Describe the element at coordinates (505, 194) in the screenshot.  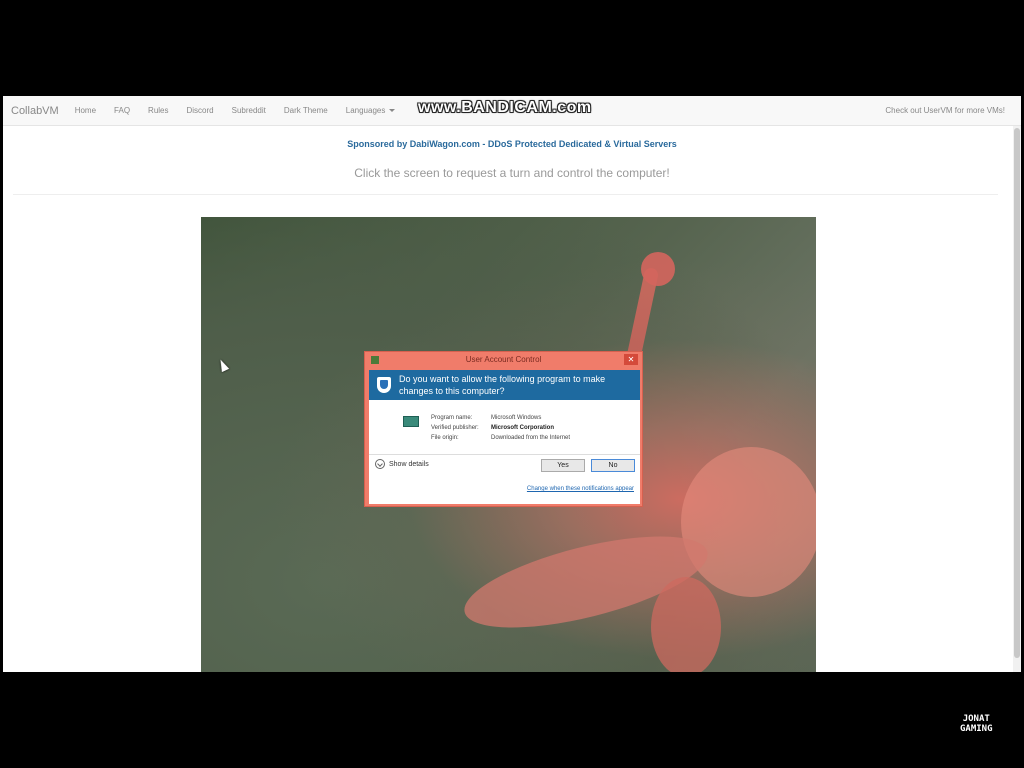
I see `divider` at that location.